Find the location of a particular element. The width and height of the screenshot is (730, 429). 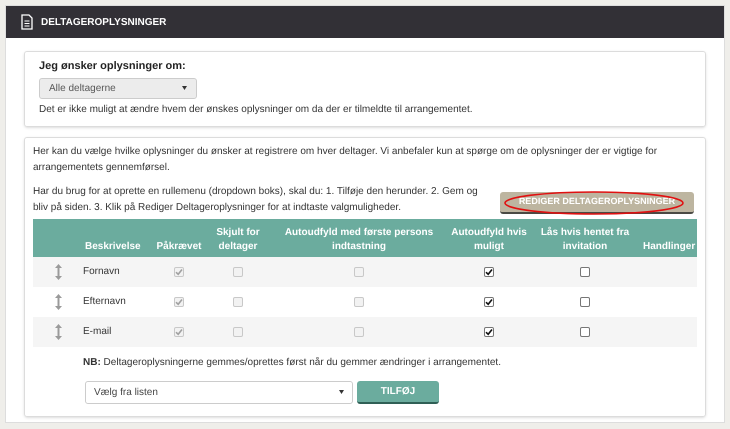

field-name: Fornavn is located at coordinates (101, 272).